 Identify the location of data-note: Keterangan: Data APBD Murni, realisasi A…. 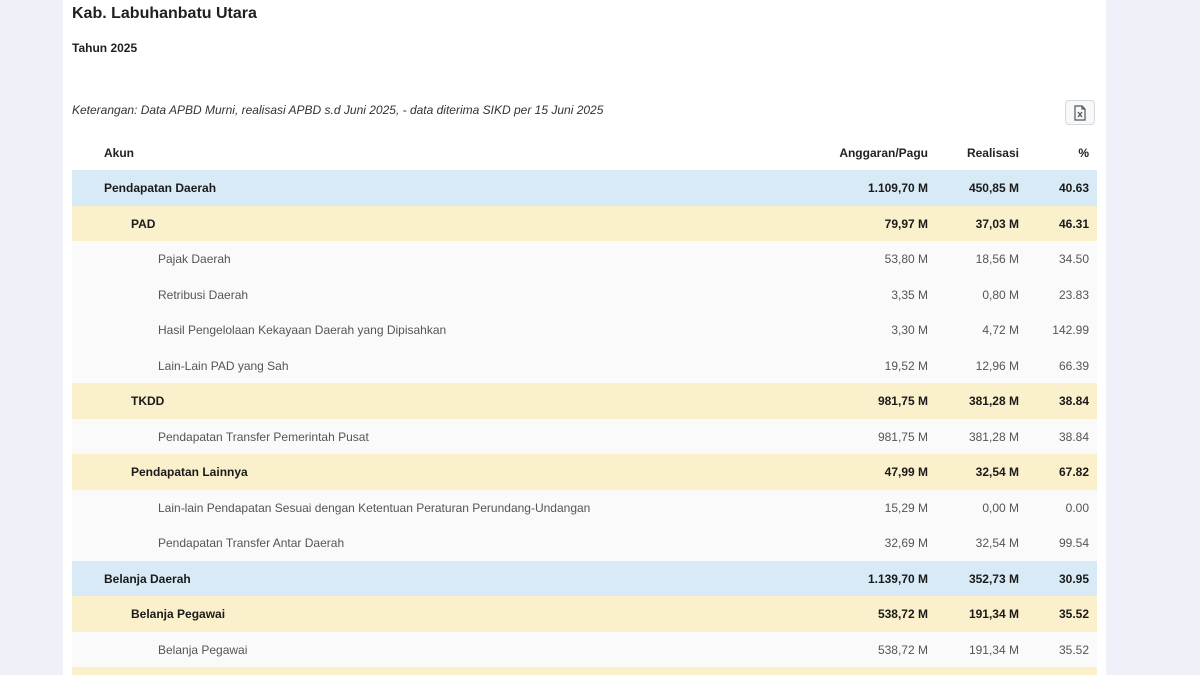
(338, 110).